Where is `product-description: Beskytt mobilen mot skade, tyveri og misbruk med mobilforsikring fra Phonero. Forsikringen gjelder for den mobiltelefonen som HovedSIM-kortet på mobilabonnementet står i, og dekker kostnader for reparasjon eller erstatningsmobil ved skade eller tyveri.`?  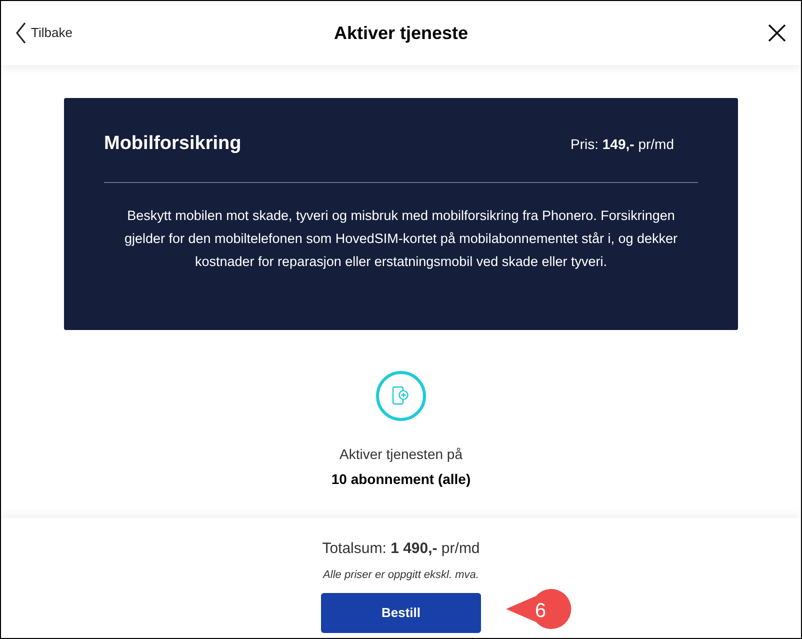 product-description: Beskytt mobilen mot skade, tyveri og misbruk med mobilforsikring fra Phonero. Forsikringen gjelder for den mobiltelefonen som HovedSIM-kortet på mobilabonnementet står i, og dekker kostnader for reparasjon eller erstatningsmobil ved skade eller tyveri. is located at coordinates (401, 238).